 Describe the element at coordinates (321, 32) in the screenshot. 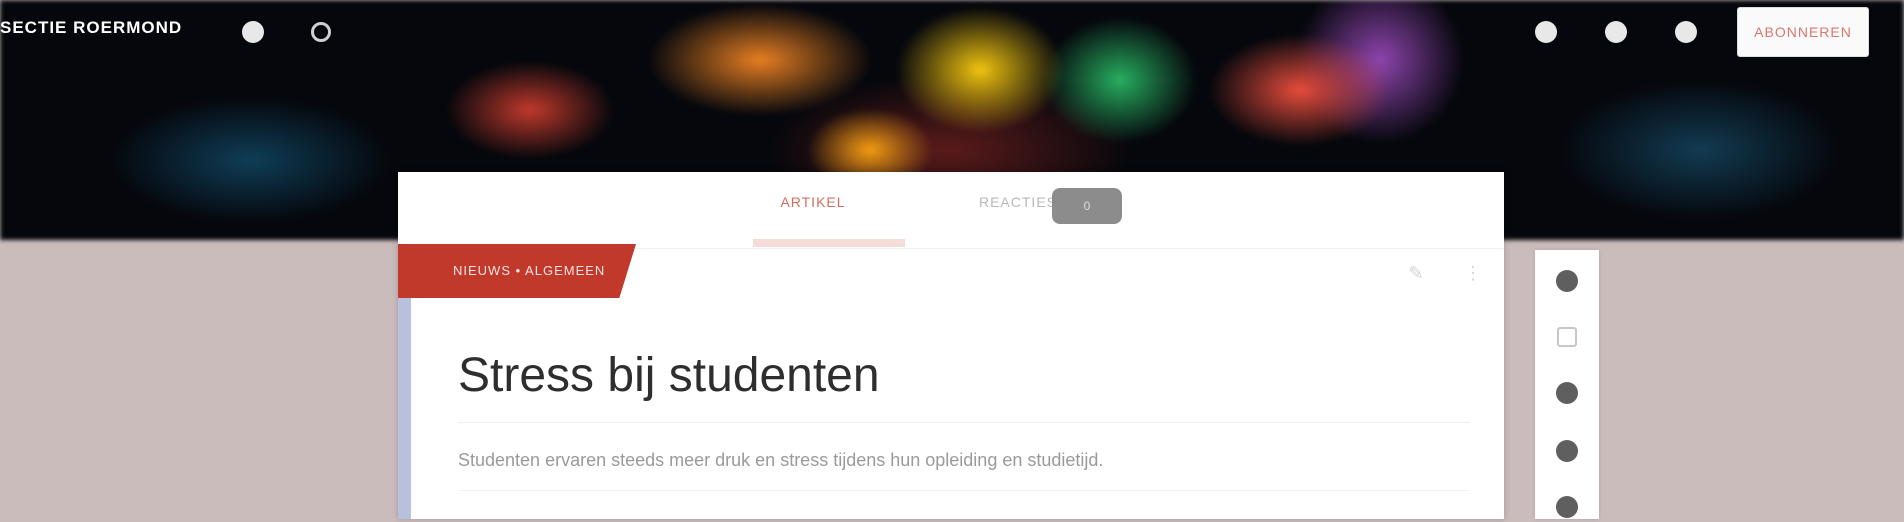

I see `search-icon` at that location.